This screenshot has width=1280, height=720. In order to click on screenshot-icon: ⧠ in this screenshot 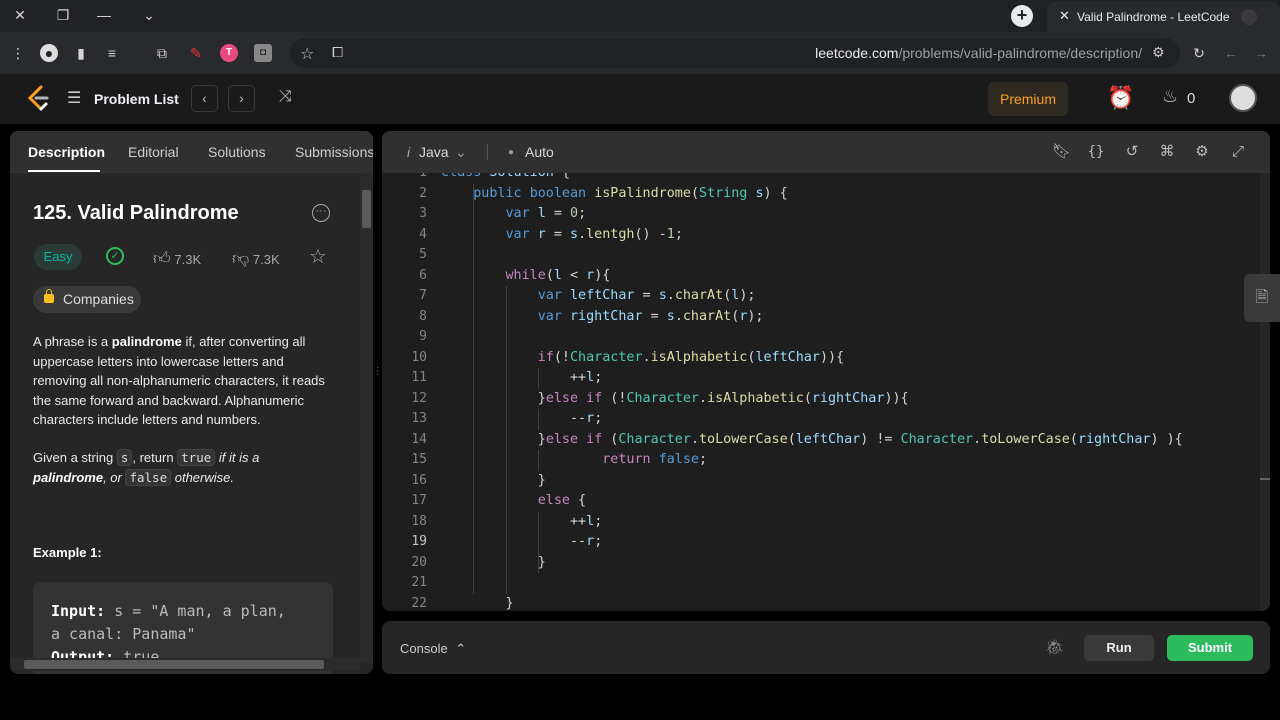, I will do `click(337, 52)`.